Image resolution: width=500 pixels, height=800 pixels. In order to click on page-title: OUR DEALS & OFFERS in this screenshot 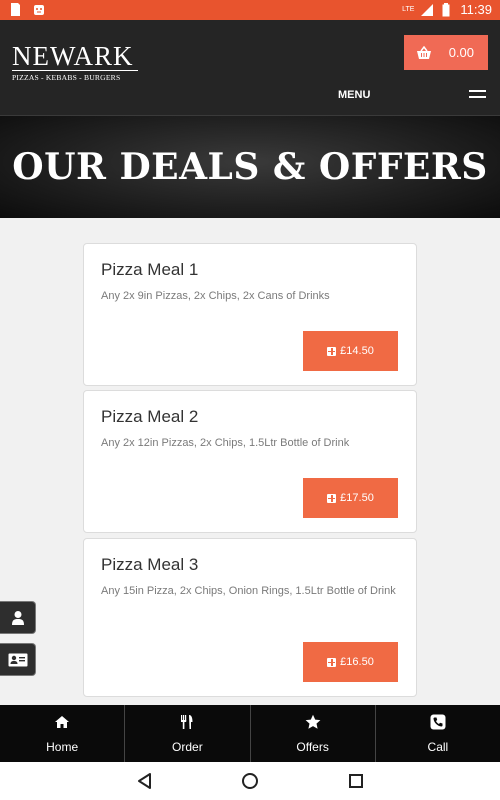, I will do `click(250, 167)`.